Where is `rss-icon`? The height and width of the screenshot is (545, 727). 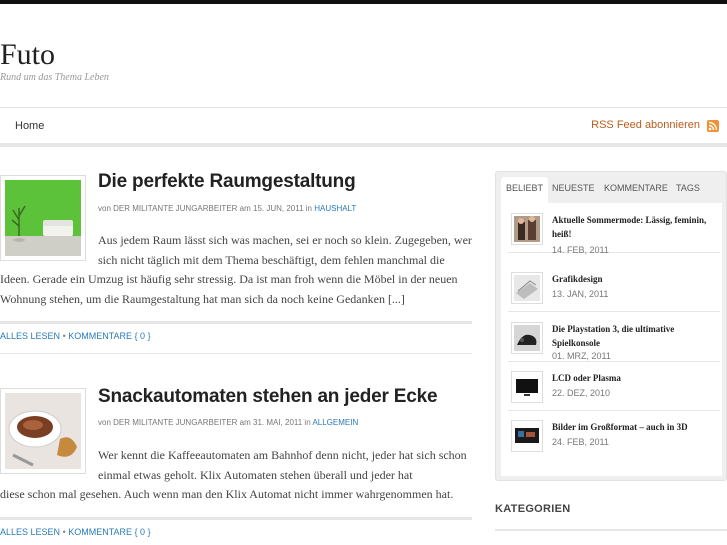
rss-icon is located at coordinates (713, 126).